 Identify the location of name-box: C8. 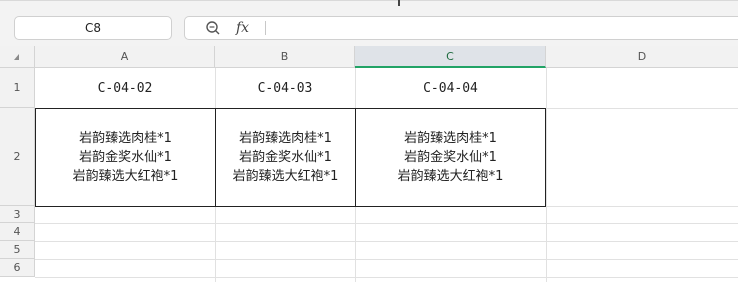
(93, 28).